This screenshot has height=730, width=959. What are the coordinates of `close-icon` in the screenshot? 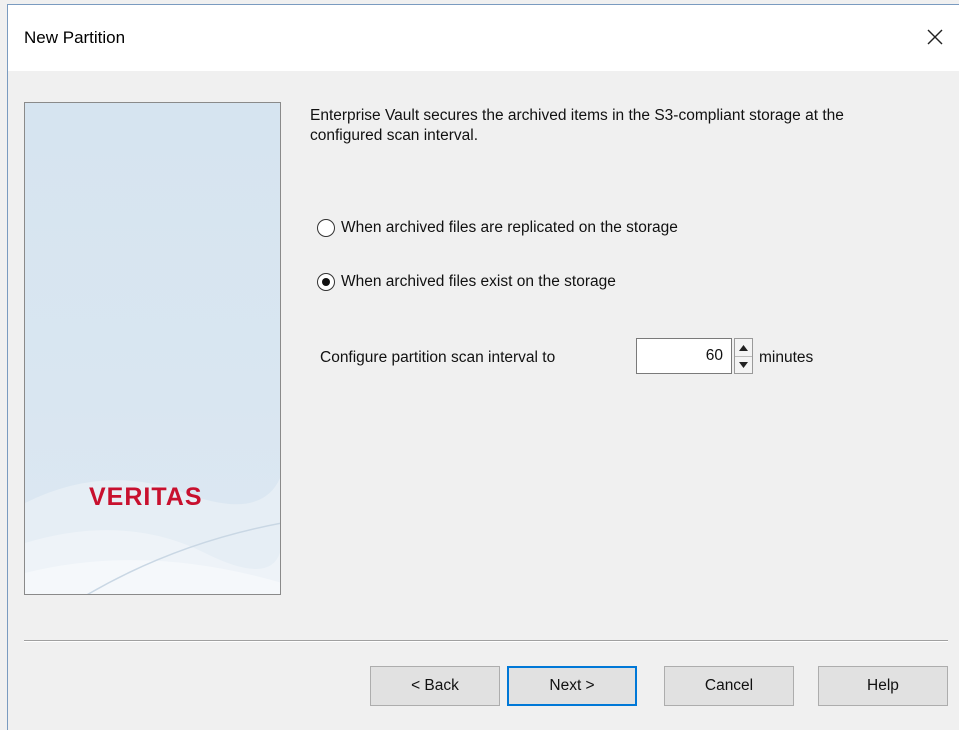 It's located at (935, 37).